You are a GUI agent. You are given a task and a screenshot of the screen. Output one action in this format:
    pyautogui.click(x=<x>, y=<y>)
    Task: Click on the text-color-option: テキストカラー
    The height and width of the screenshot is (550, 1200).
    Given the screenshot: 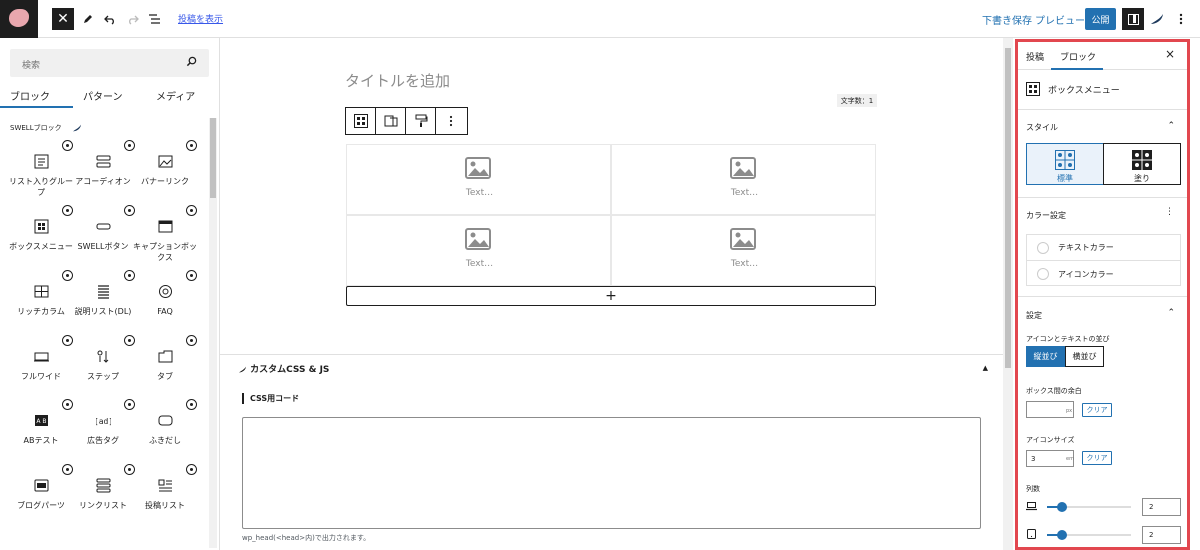 What is the action you would take?
    pyautogui.click(x=1103, y=248)
    